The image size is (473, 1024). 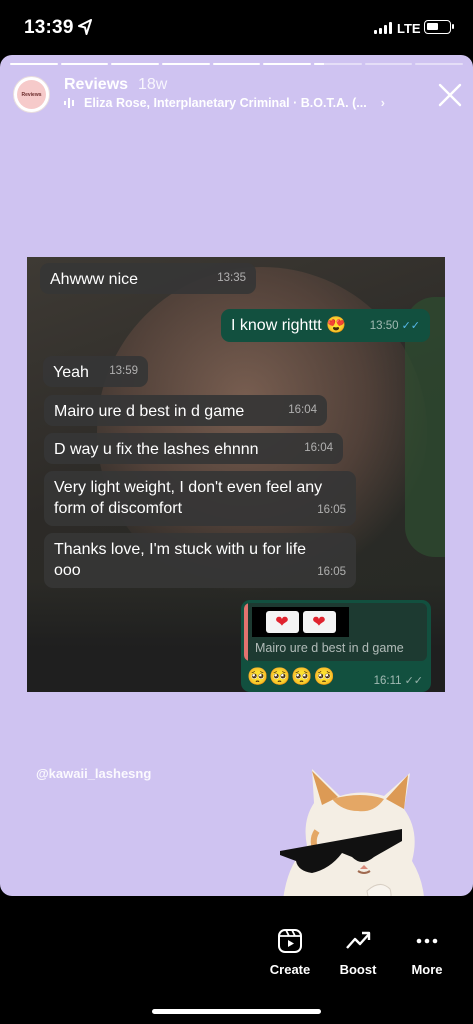 I want to click on battery-icon, so click(x=439, y=27).